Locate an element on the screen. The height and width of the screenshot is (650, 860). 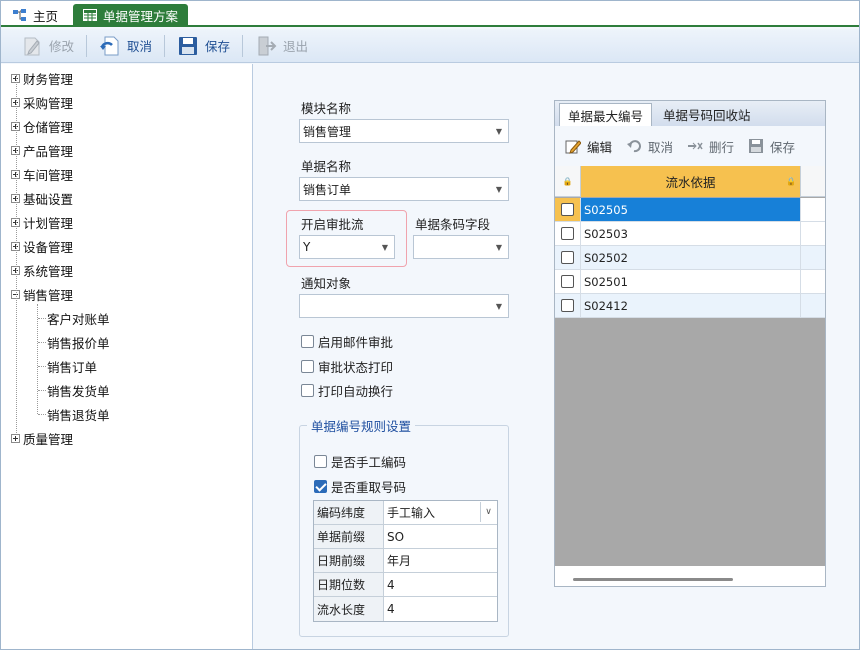
table-row: S02502 is located at coordinates (690, 258).